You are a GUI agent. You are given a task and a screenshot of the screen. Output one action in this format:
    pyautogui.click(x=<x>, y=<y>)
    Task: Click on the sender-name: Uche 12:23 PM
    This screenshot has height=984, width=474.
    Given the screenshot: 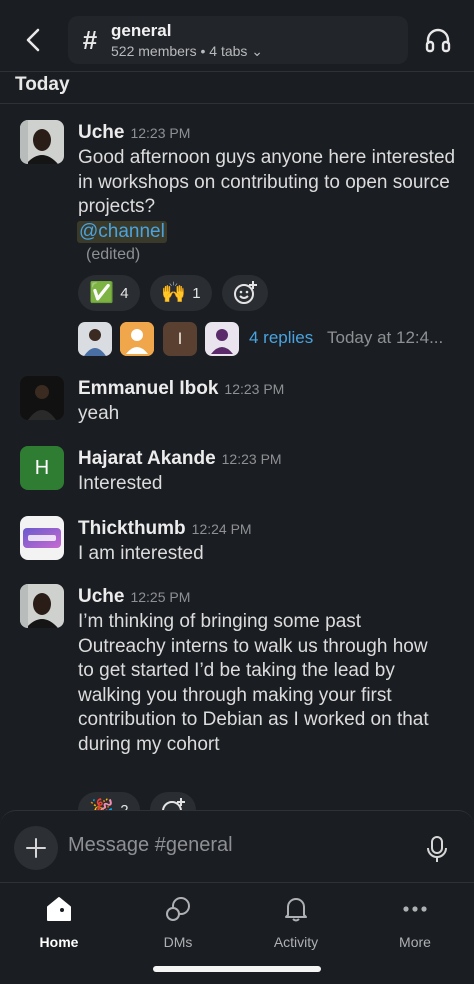 What is the action you would take?
    pyautogui.click(x=134, y=133)
    